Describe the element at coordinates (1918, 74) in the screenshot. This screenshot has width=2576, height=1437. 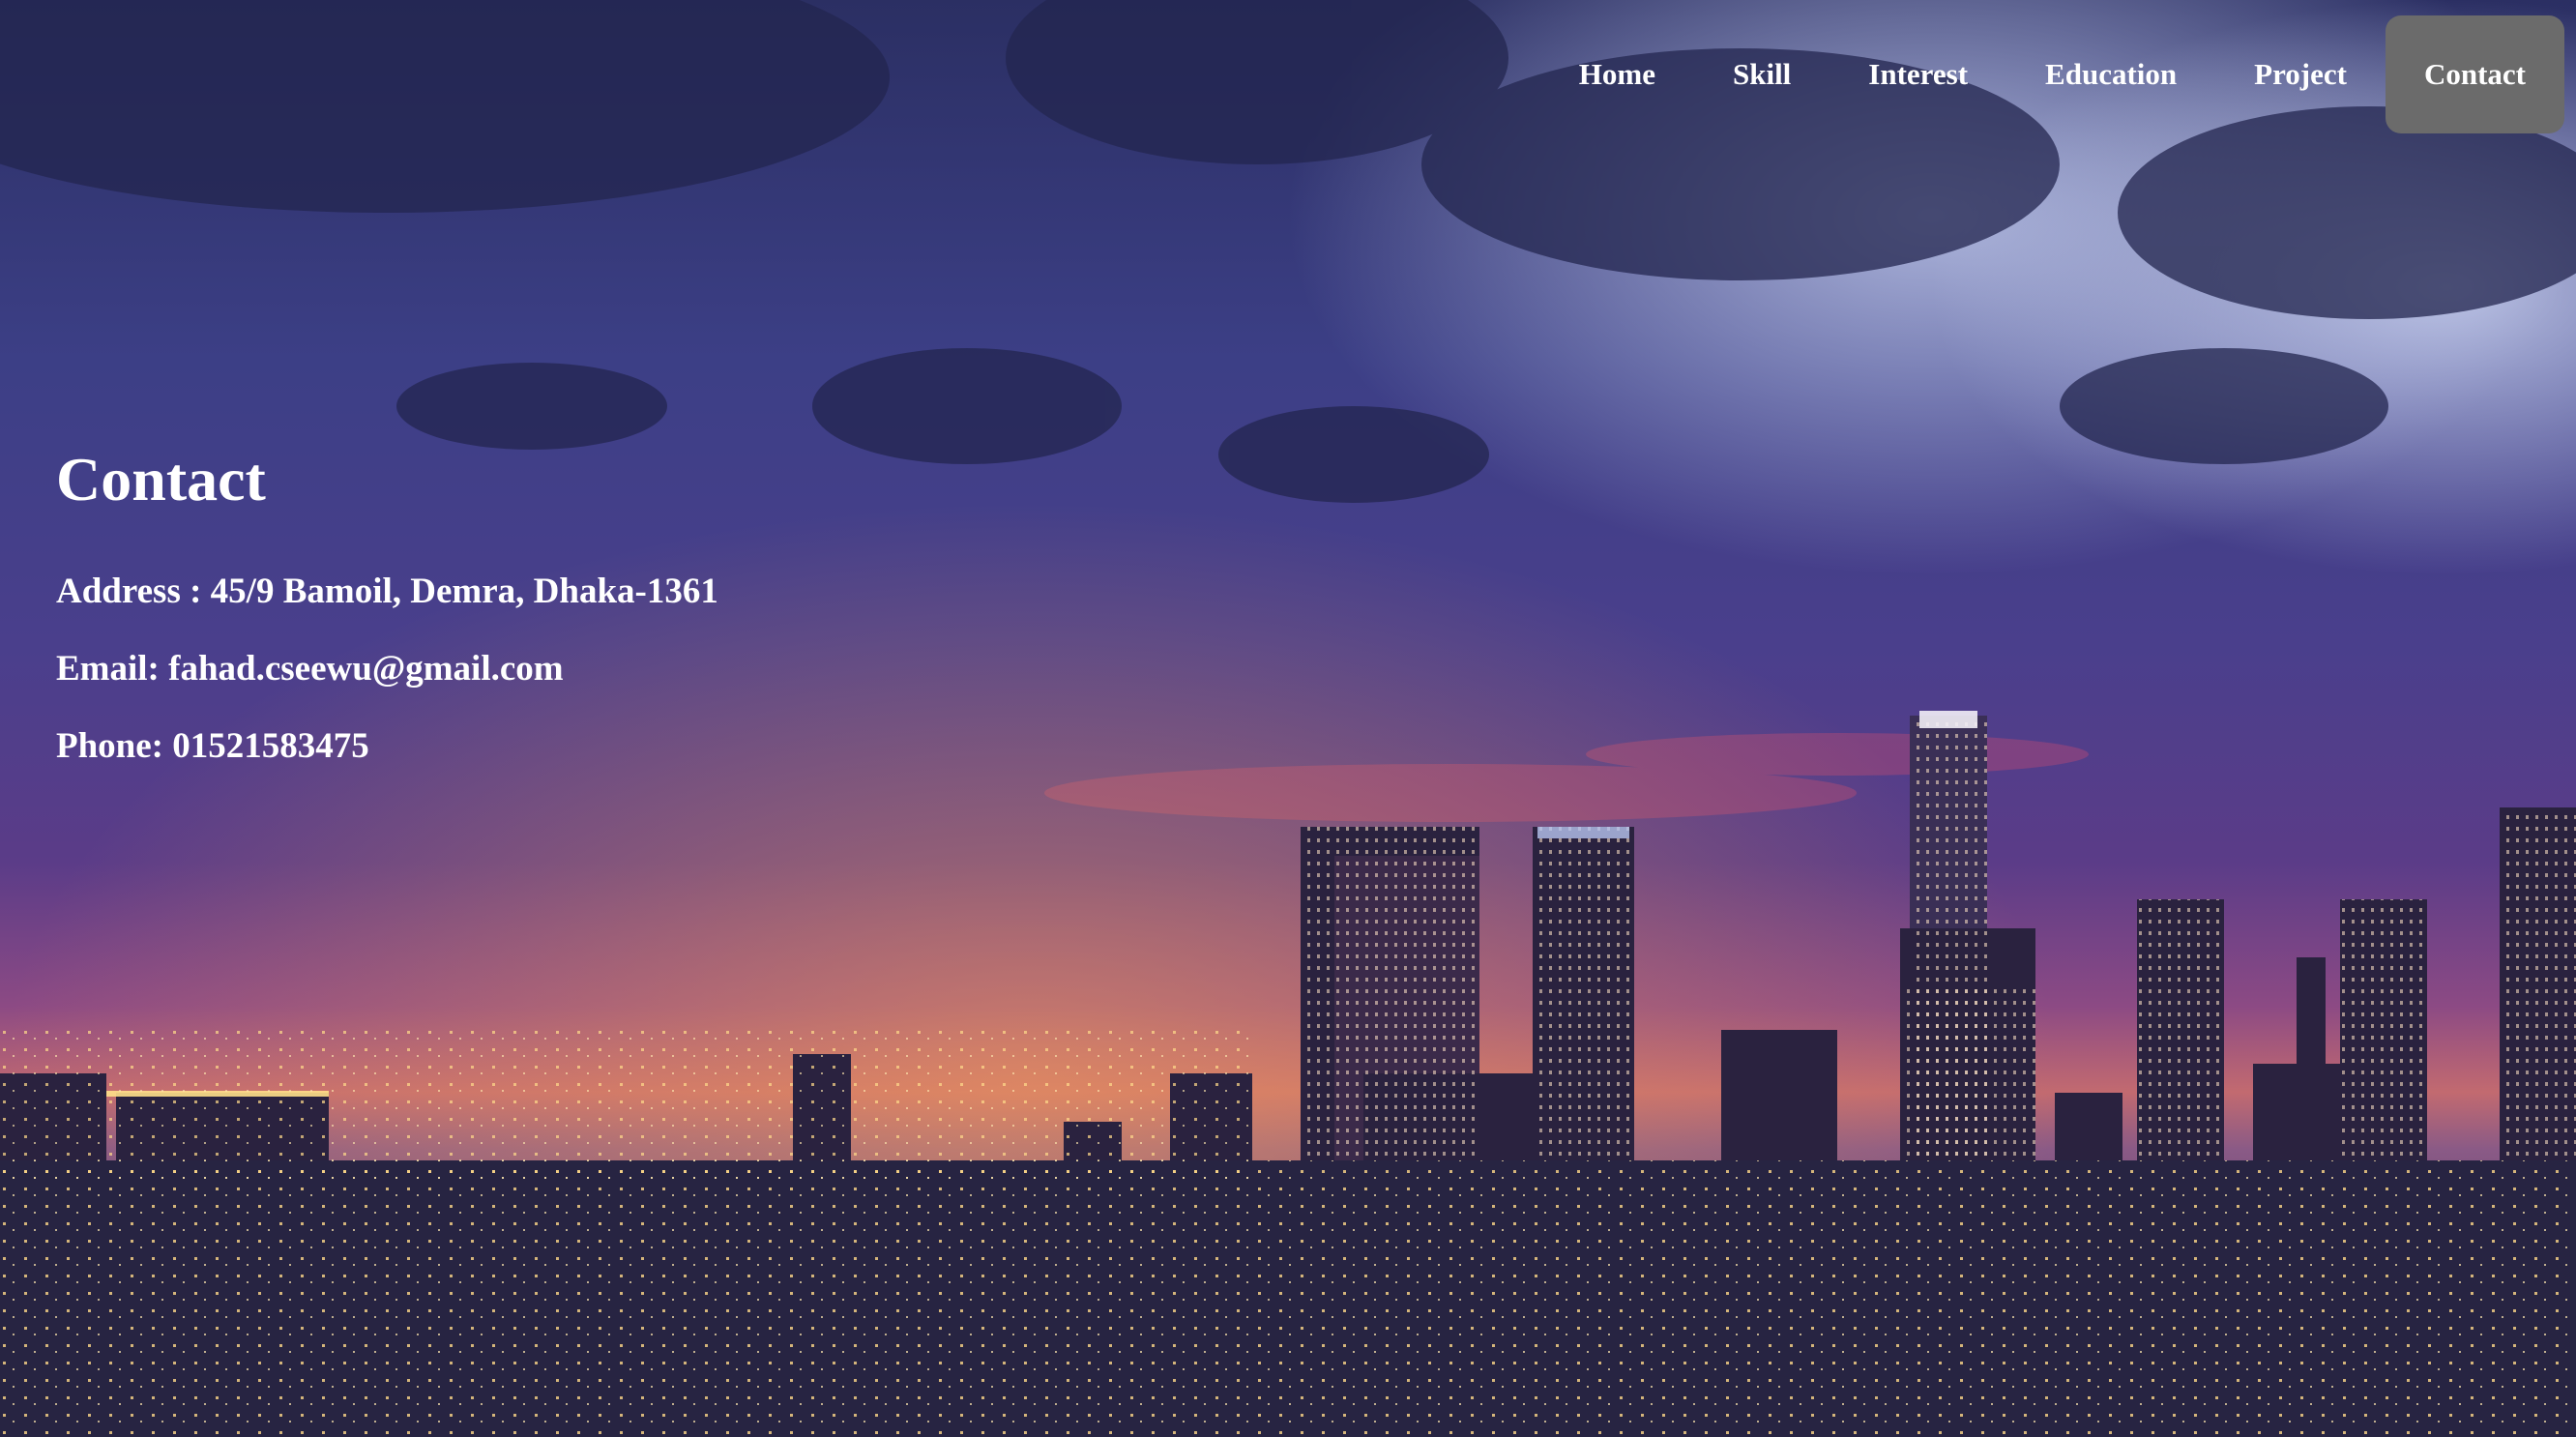
I see `nav-item-interest: Interest` at that location.